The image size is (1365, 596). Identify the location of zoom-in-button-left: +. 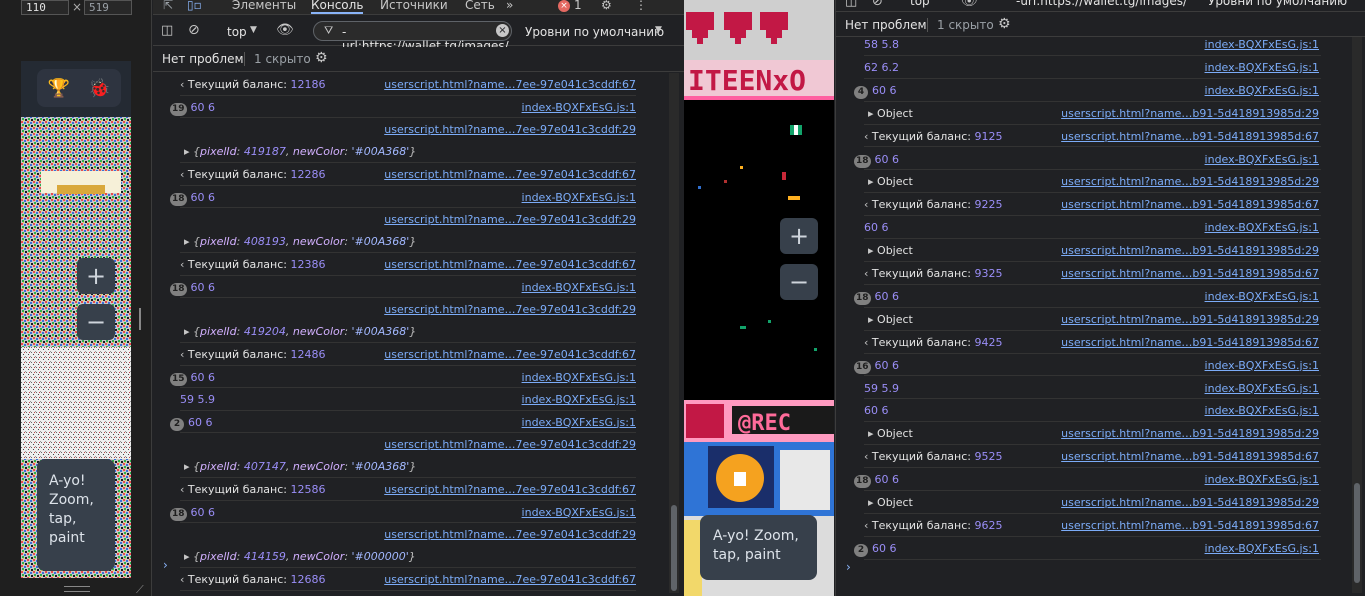
(96, 276).